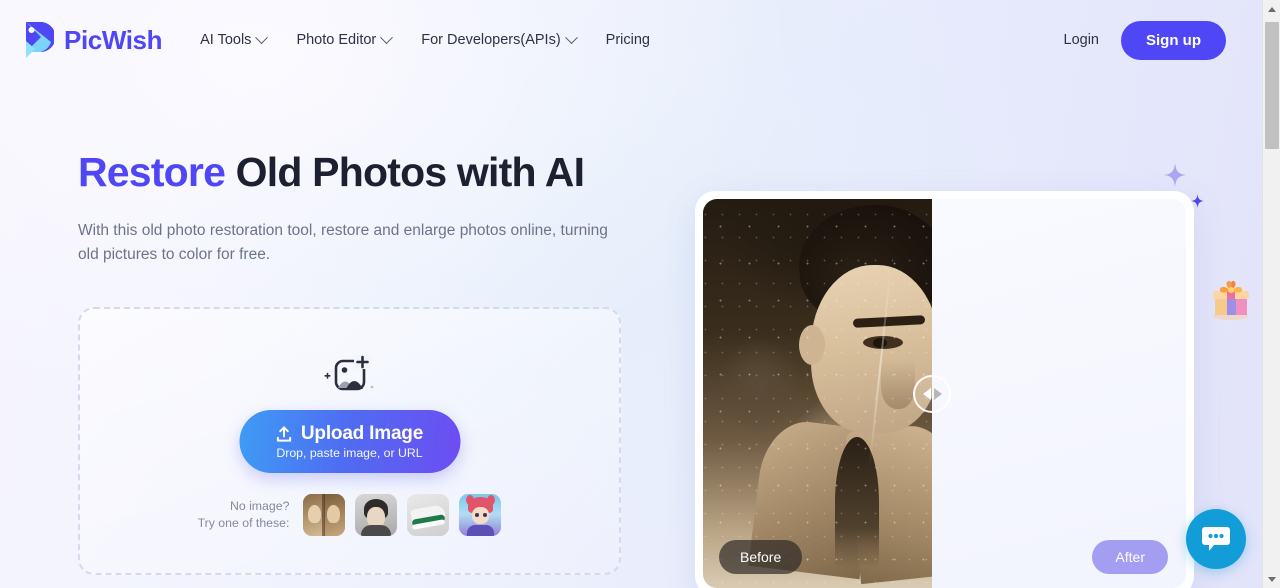  What do you see at coordinates (1081, 40) in the screenshot?
I see `login-link: Login` at bounding box center [1081, 40].